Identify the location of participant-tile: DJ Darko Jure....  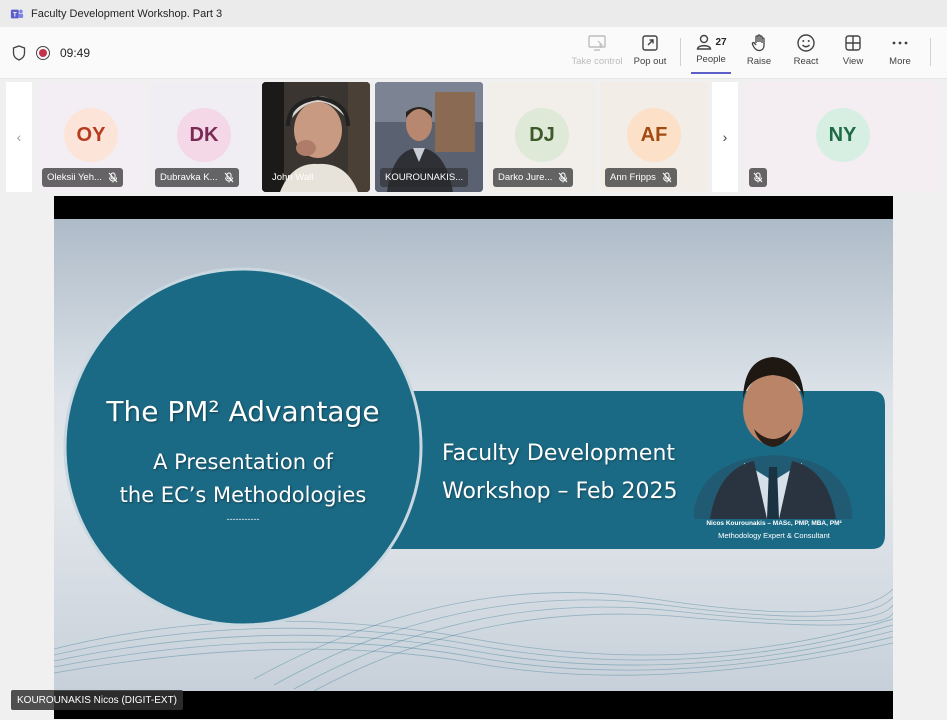
(542, 137).